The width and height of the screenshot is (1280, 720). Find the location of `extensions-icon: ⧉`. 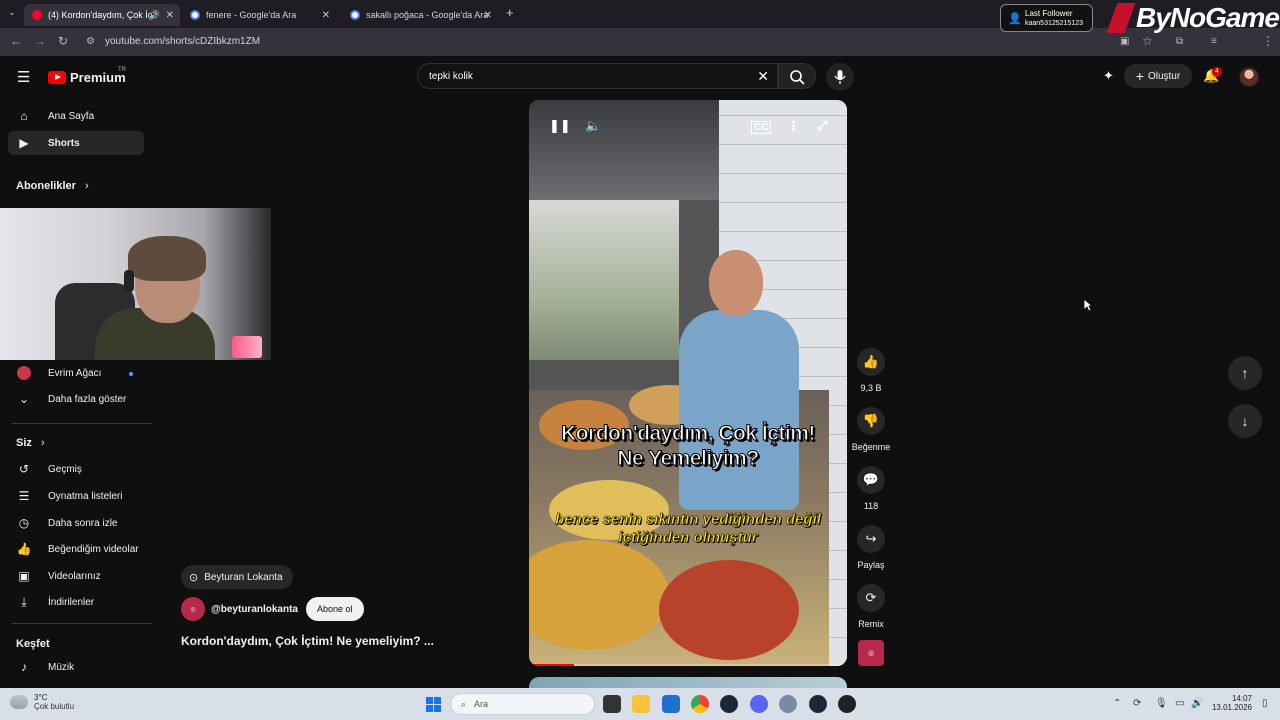

extensions-icon: ⧉ is located at coordinates (1179, 41).